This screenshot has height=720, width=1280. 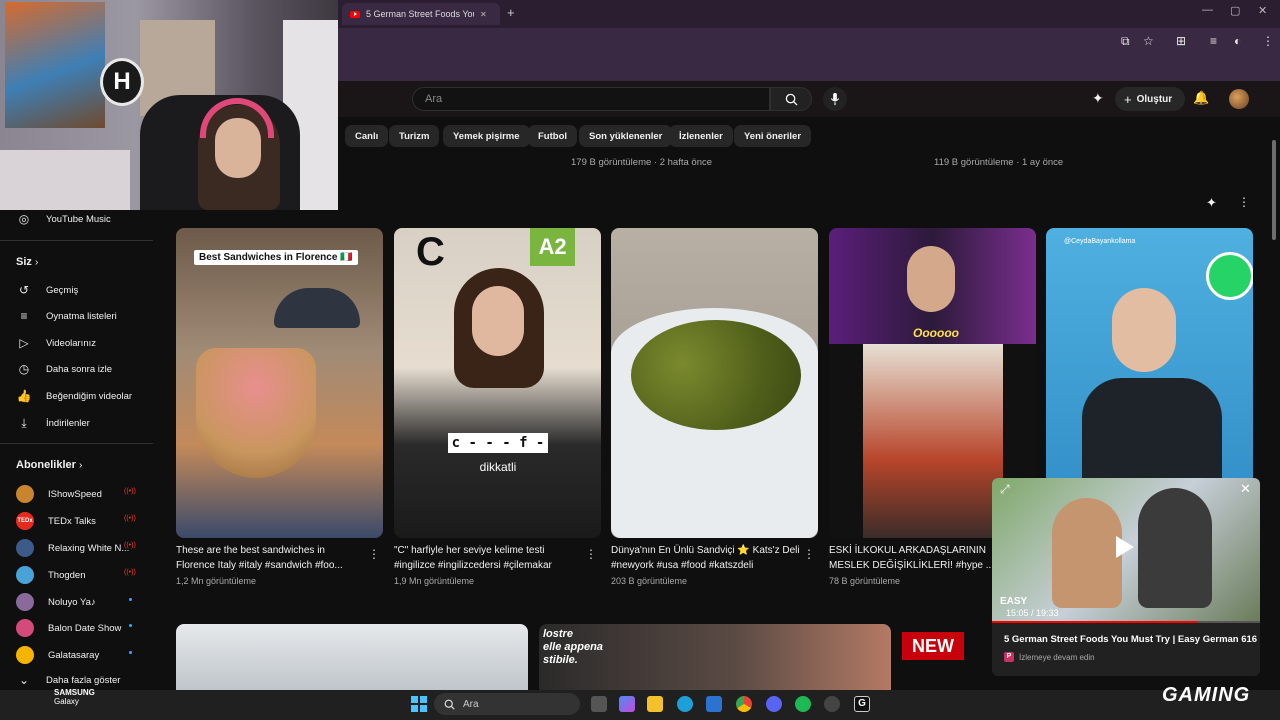 What do you see at coordinates (216, 581) in the screenshot?
I see `short-views: 1,2 Mn görüntüleme` at bounding box center [216, 581].